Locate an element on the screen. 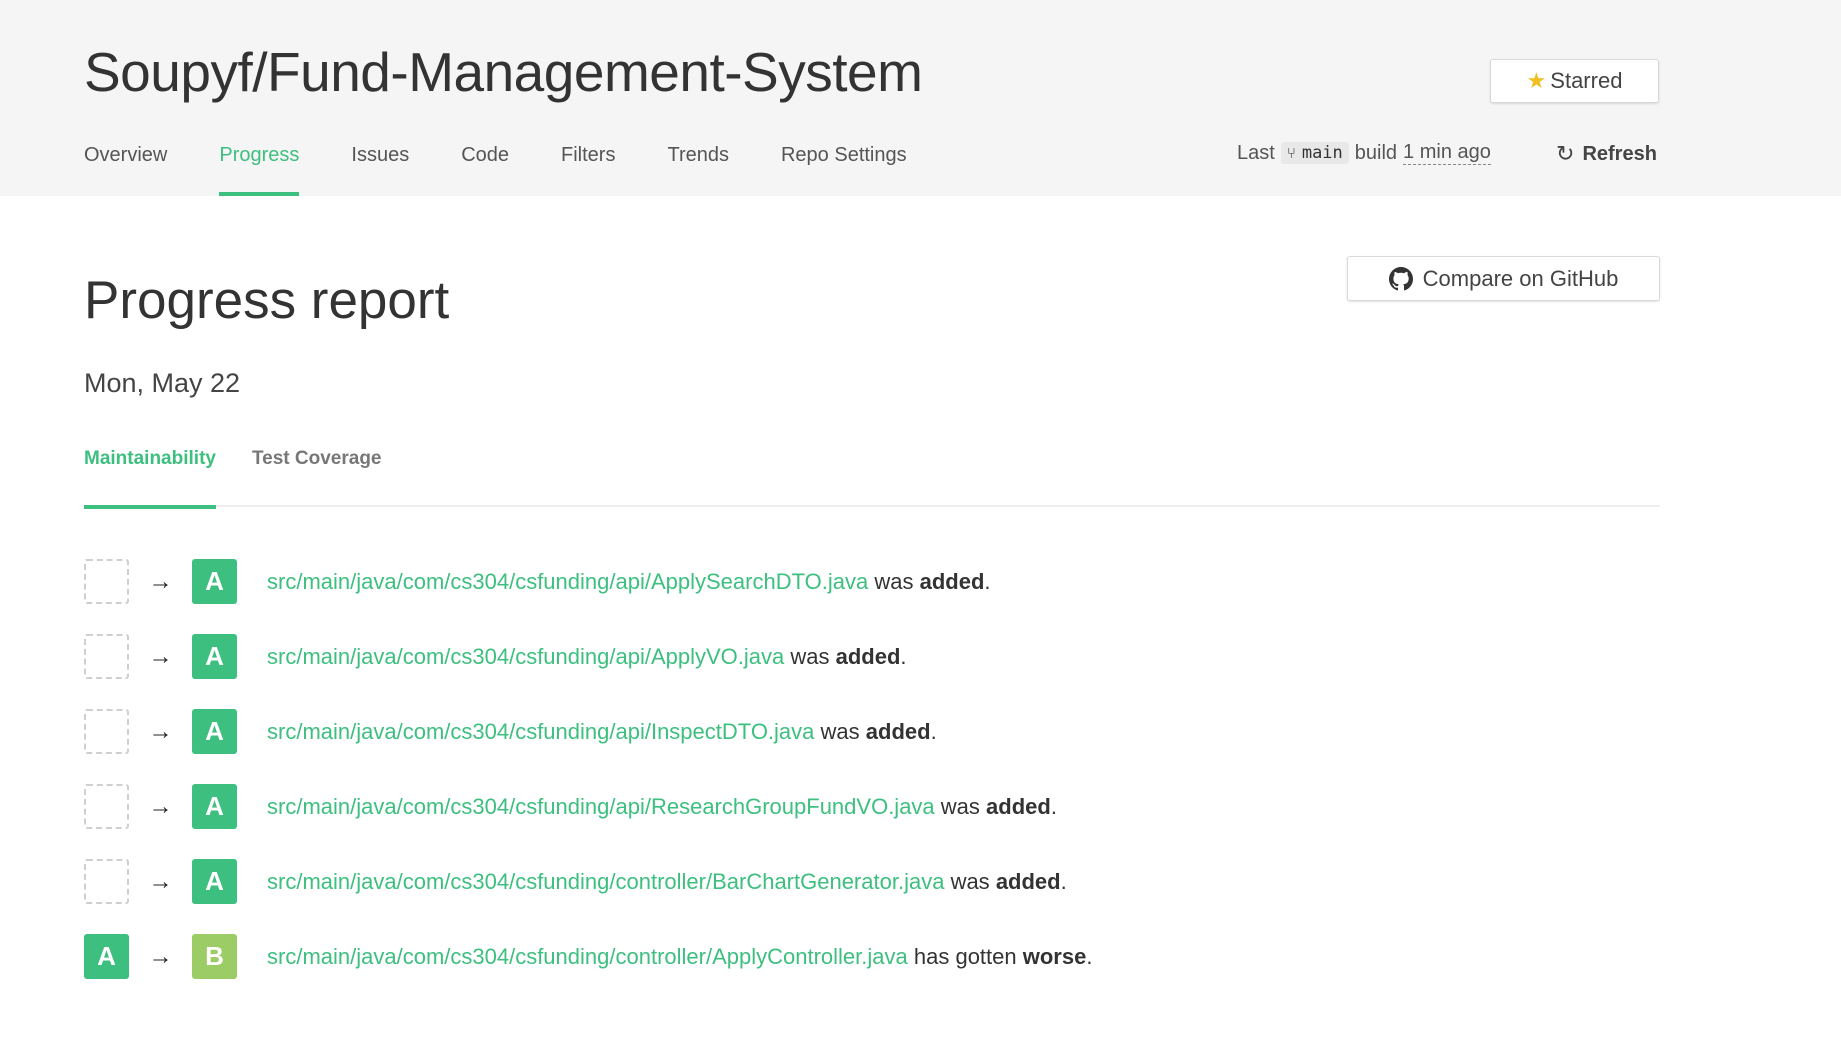 Image resolution: width=1841 pixels, height=1038 pixels. refresh-button: ↻ Refresh is located at coordinates (1606, 154).